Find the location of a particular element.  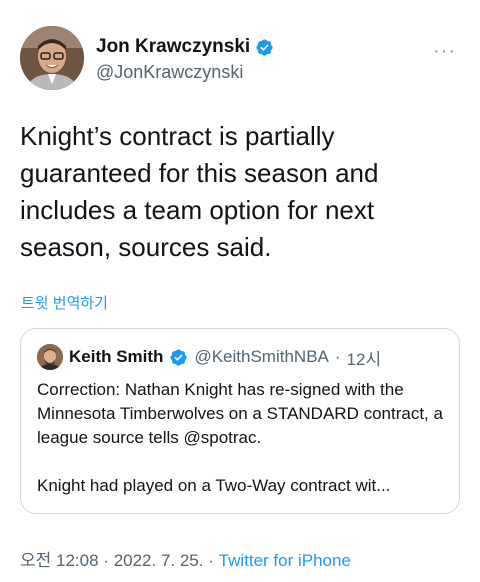

quoted-author-avatar is located at coordinates (50, 357).